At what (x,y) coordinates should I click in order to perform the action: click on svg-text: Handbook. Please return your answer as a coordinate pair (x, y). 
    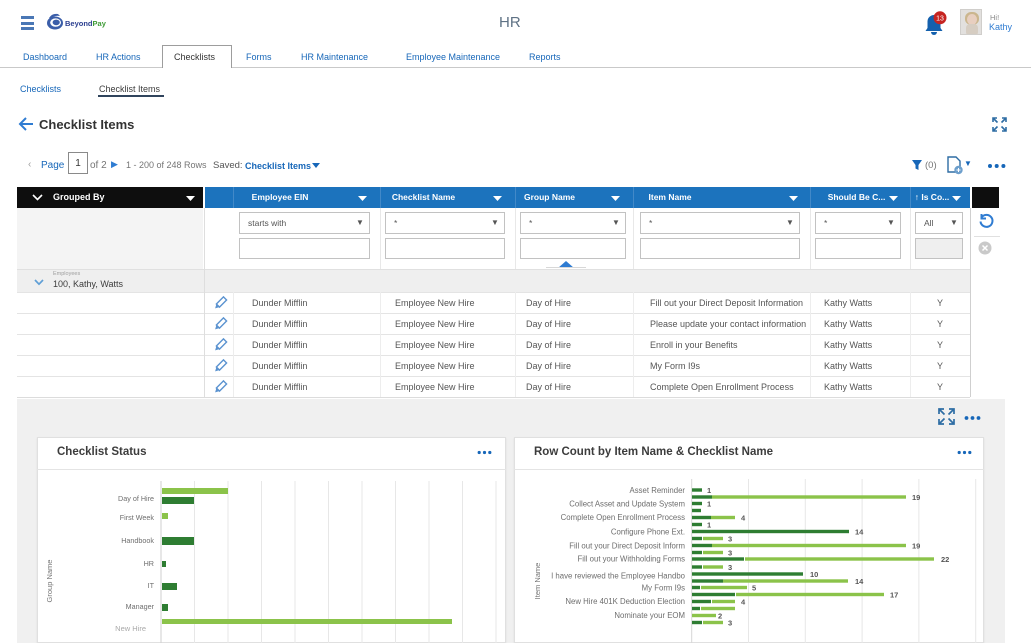
    Looking at the image, I should click on (137, 540).